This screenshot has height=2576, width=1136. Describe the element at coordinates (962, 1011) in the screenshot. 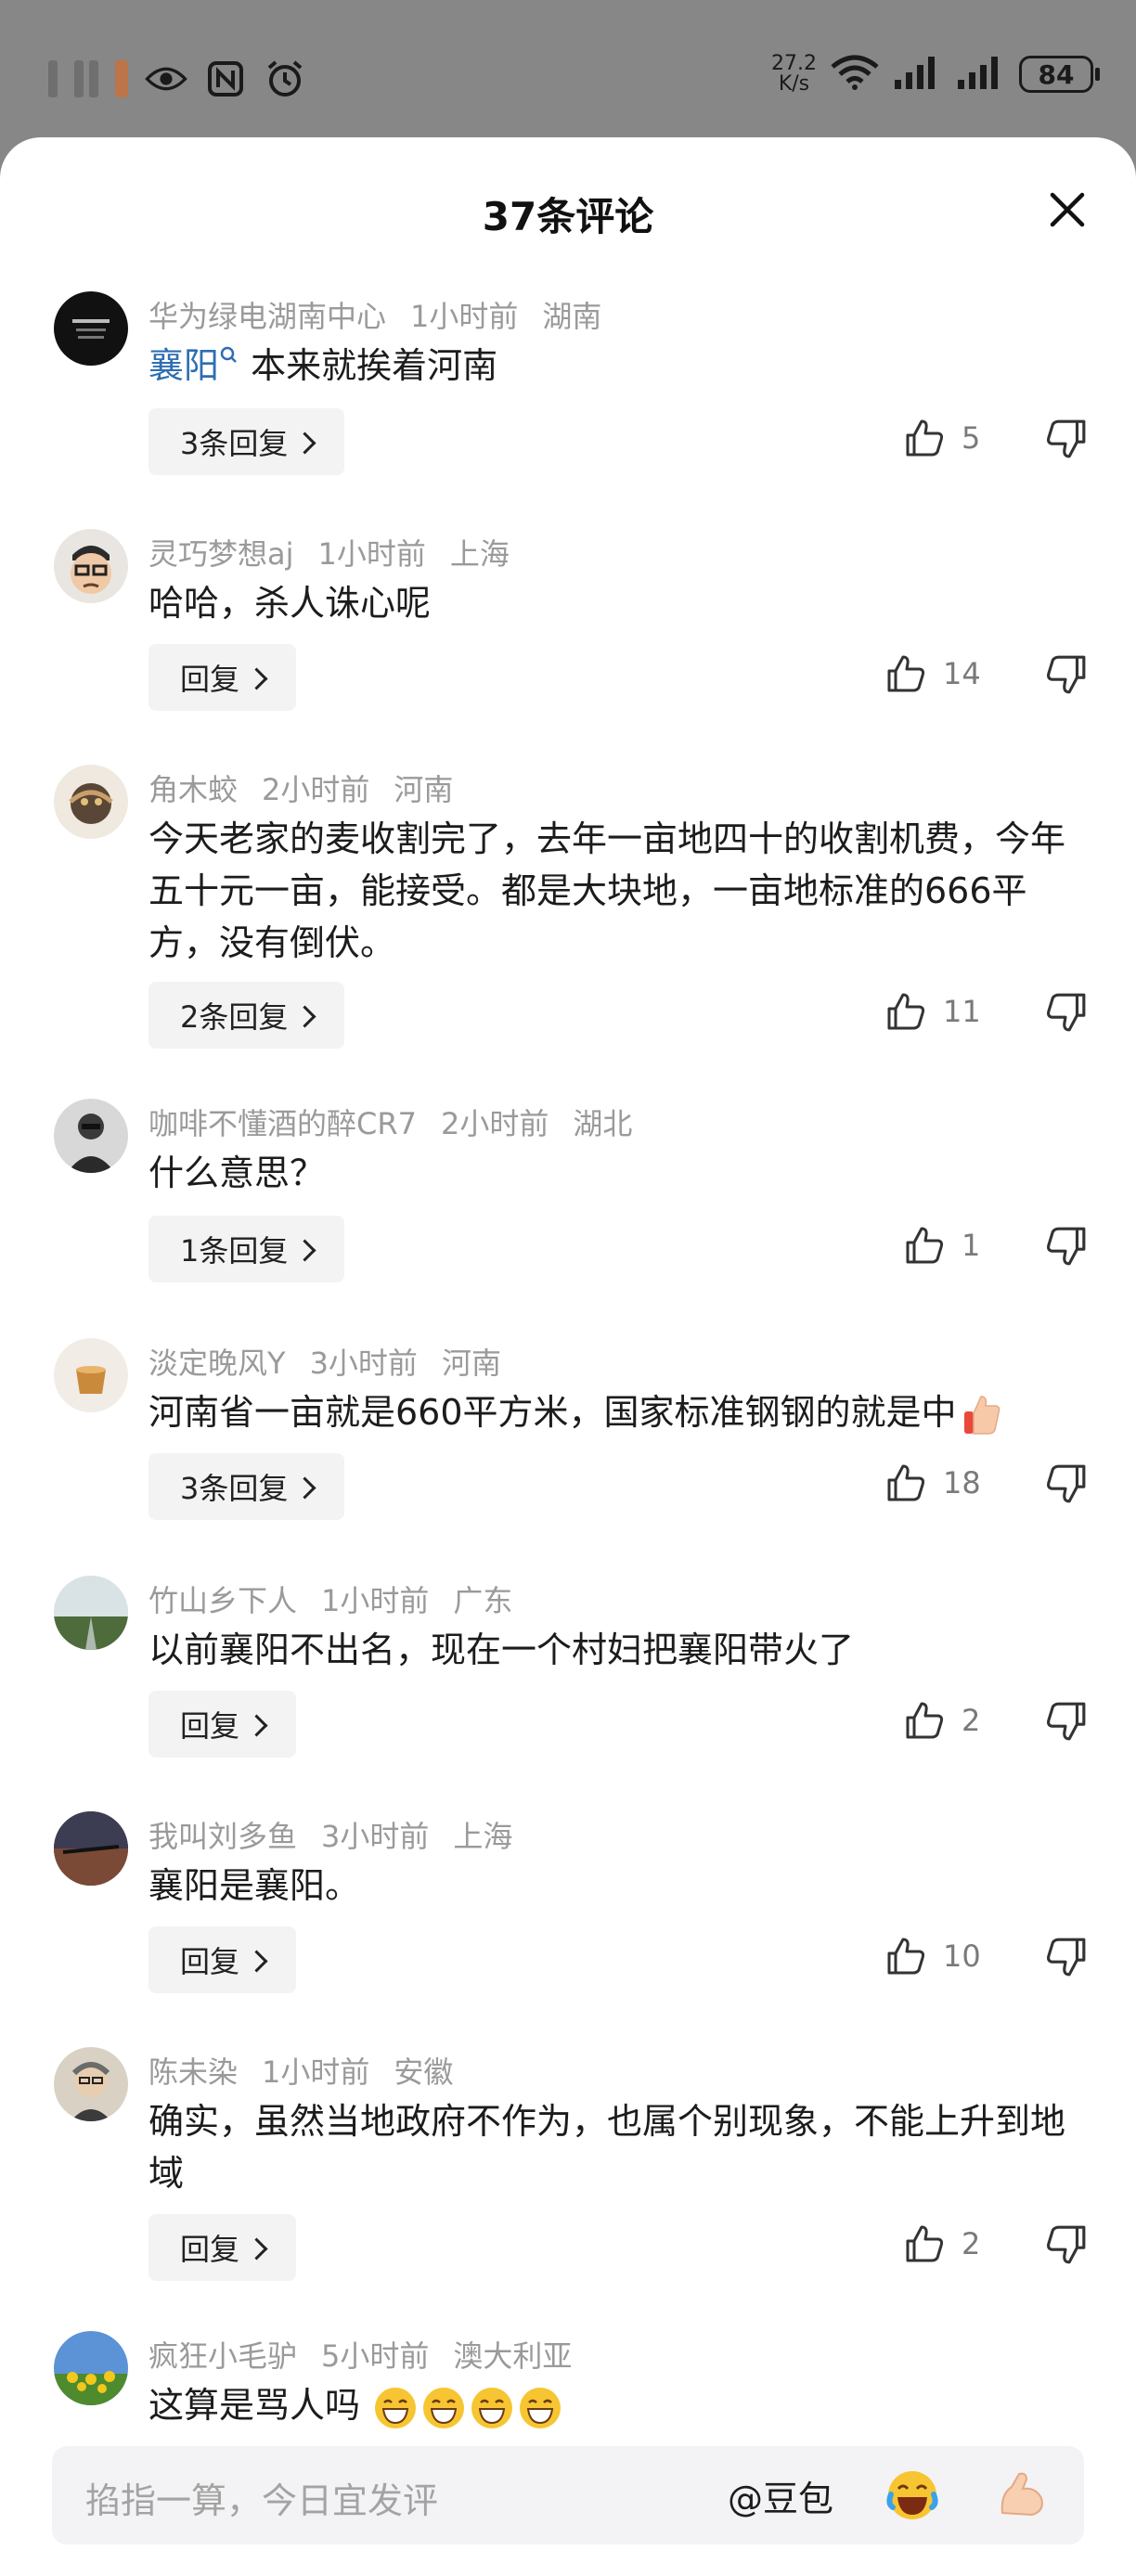

I see `like-count: 11` at that location.